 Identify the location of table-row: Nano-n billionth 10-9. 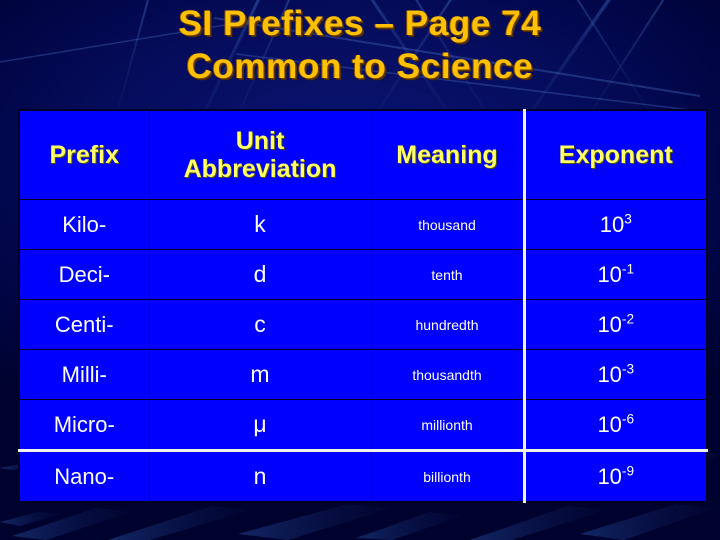
(363, 476).